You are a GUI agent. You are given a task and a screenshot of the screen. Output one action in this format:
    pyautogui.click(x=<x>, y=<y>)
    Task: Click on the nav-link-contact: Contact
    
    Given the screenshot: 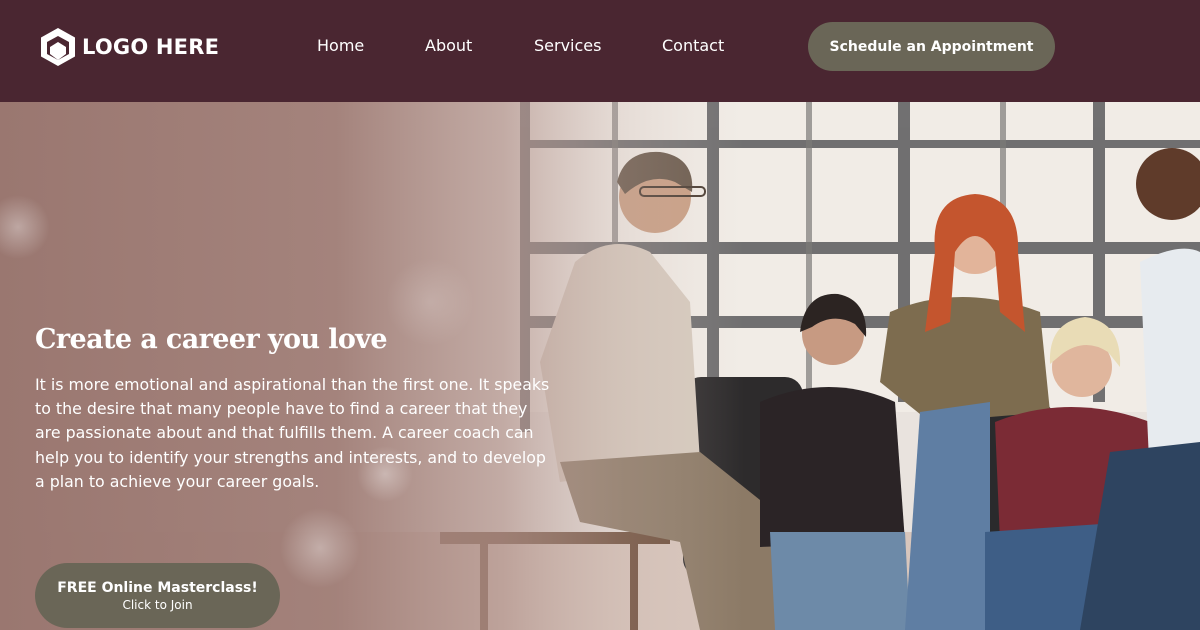 What is the action you would take?
    pyautogui.click(x=693, y=46)
    